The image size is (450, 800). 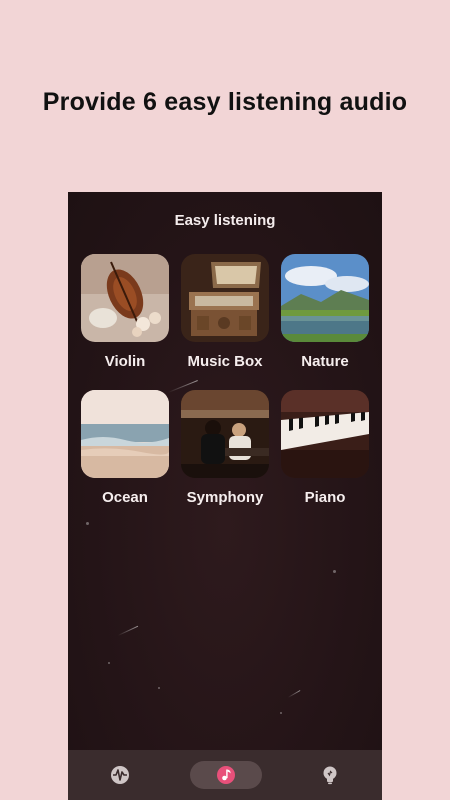 I want to click on nav-item-waveform, so click(x=120, y=775).